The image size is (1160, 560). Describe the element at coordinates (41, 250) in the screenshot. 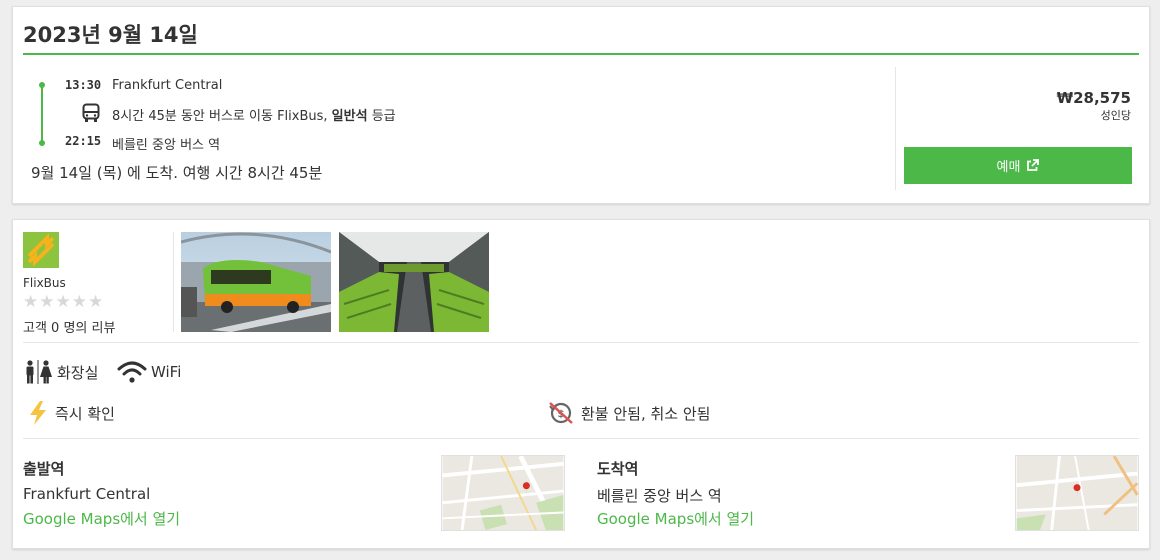

I see `flixbus-logo` at that location.